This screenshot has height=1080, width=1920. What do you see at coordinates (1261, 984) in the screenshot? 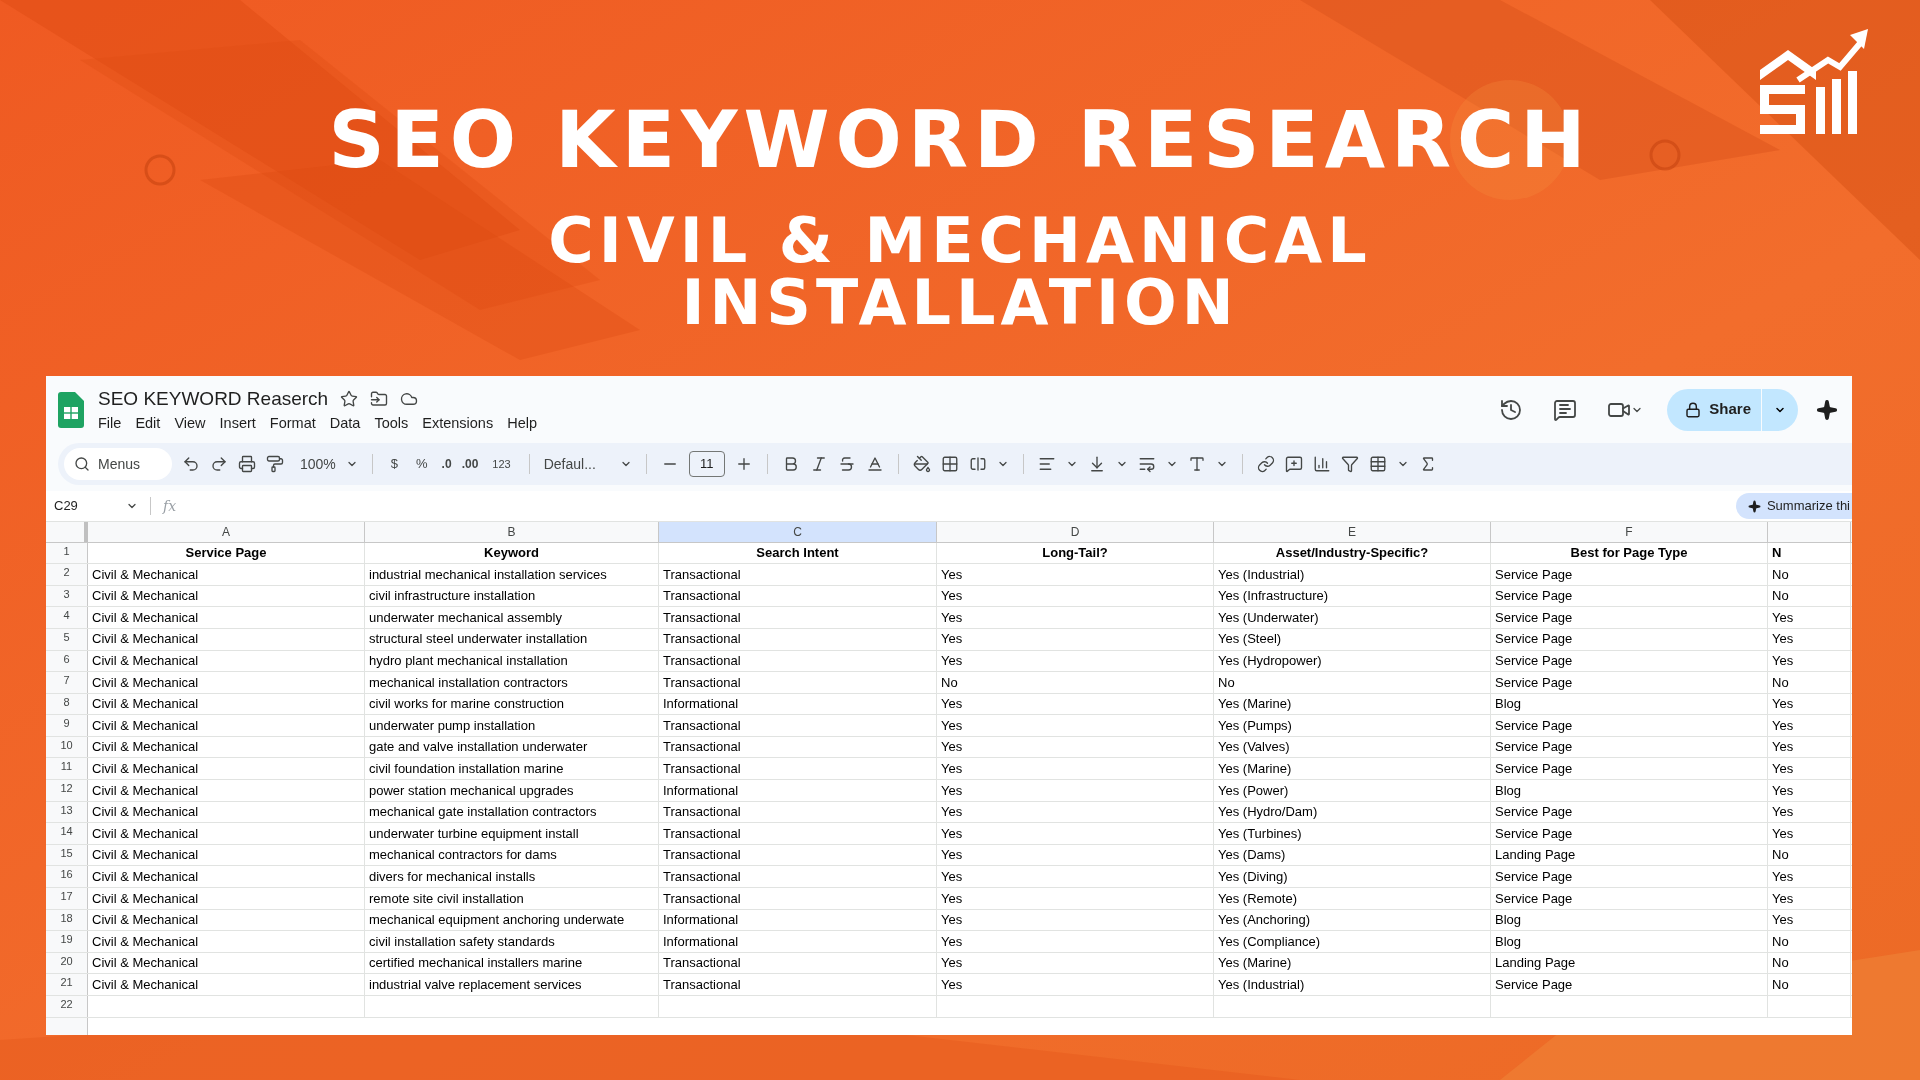
I see `table-cell-text: Yes (Industrial)` at bounding box center [1261, 984].